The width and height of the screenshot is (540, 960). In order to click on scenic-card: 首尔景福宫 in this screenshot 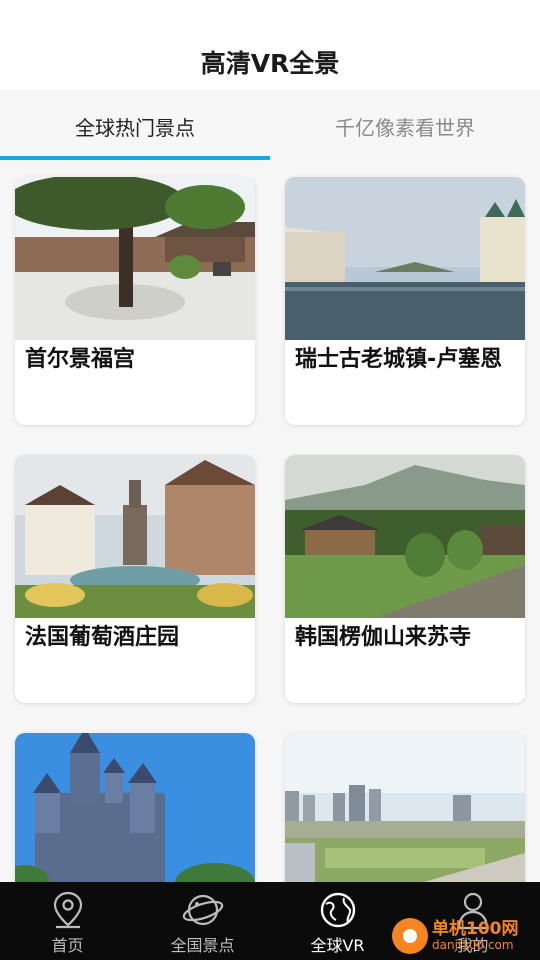, I will do `click(135, 301)`.